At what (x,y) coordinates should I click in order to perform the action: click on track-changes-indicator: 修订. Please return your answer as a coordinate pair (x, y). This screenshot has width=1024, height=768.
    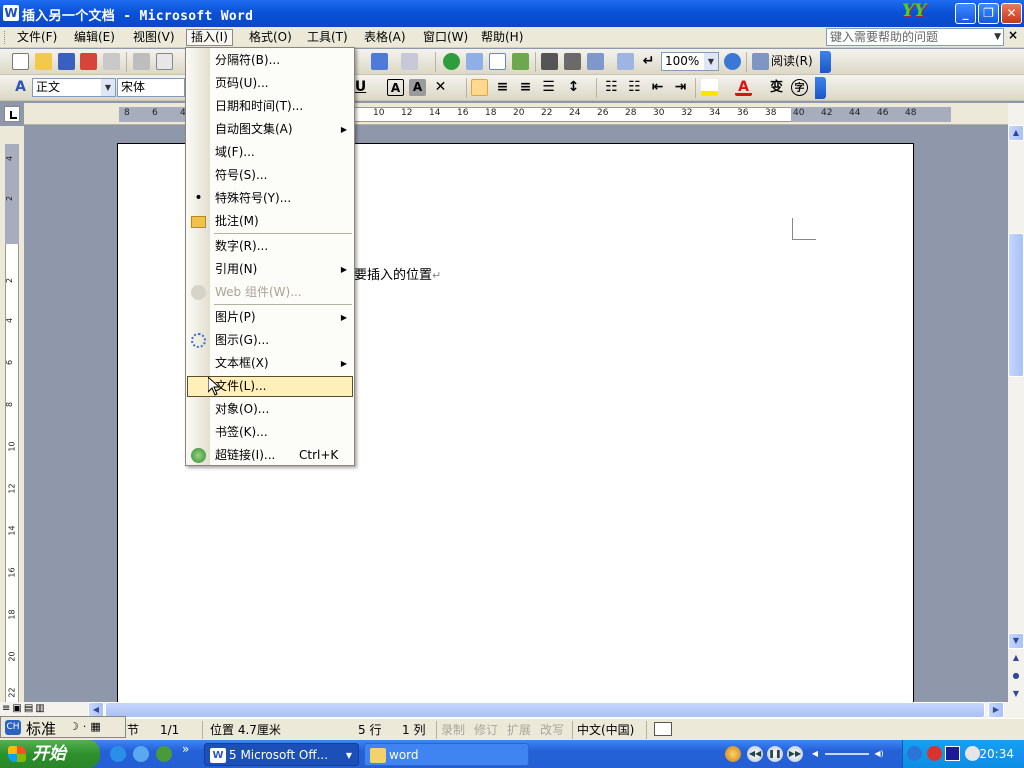
    Looking at the image, I should click on (486, 730).